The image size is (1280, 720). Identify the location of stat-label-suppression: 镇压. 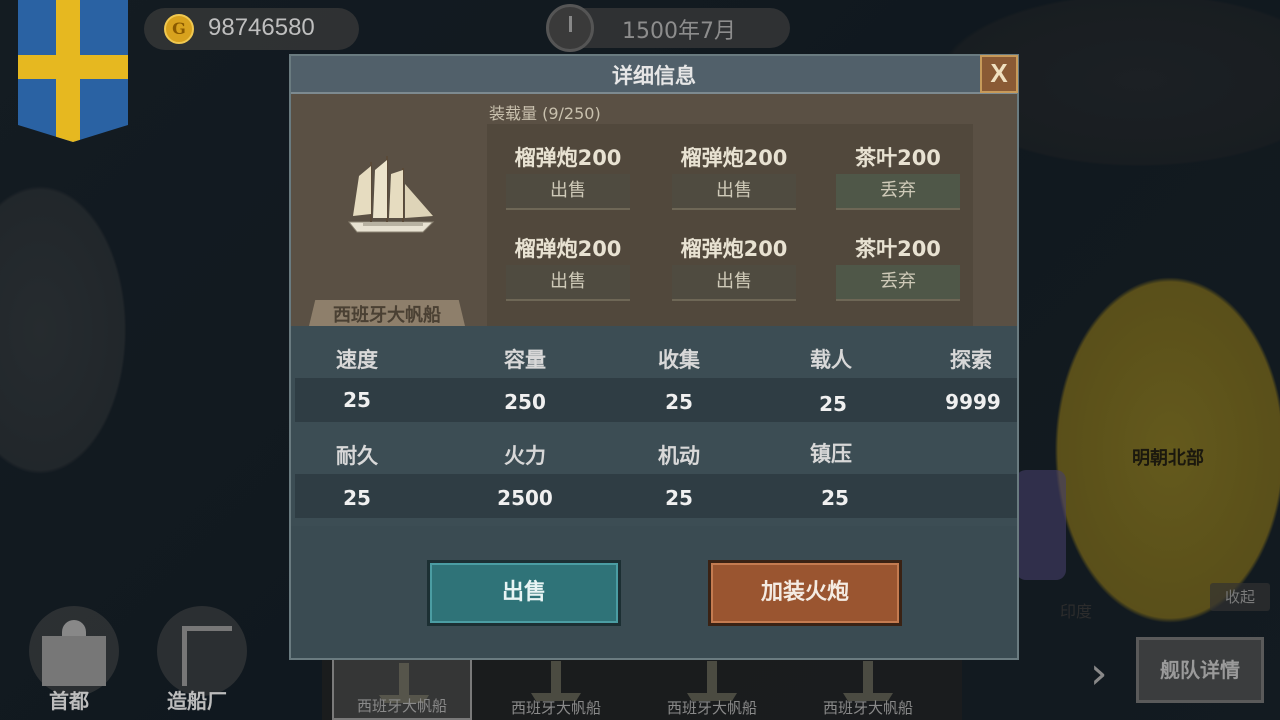
(831, 454).